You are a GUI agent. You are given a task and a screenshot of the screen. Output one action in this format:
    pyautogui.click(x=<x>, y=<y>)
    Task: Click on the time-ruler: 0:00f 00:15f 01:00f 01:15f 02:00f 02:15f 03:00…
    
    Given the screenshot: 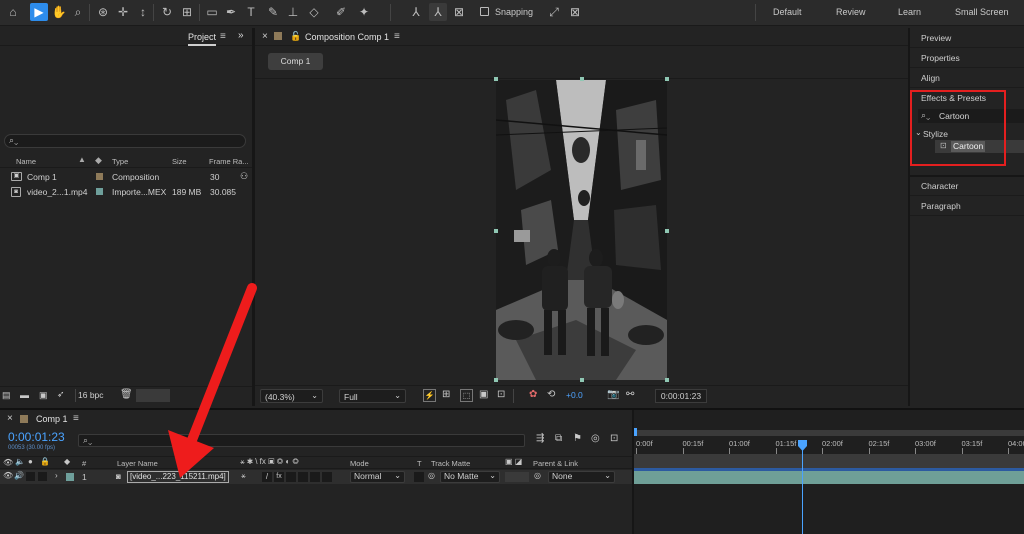 What is the action you would take?
    pyautogui.click(x=829, y=445)
    